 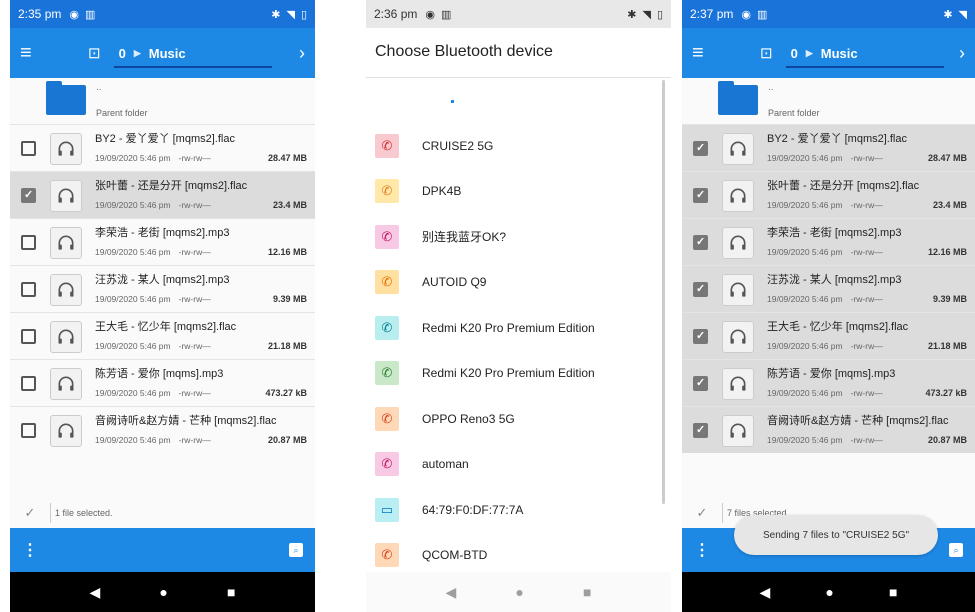 I want to click on file-size: 12.16 MB, so click(x=947, y=252).